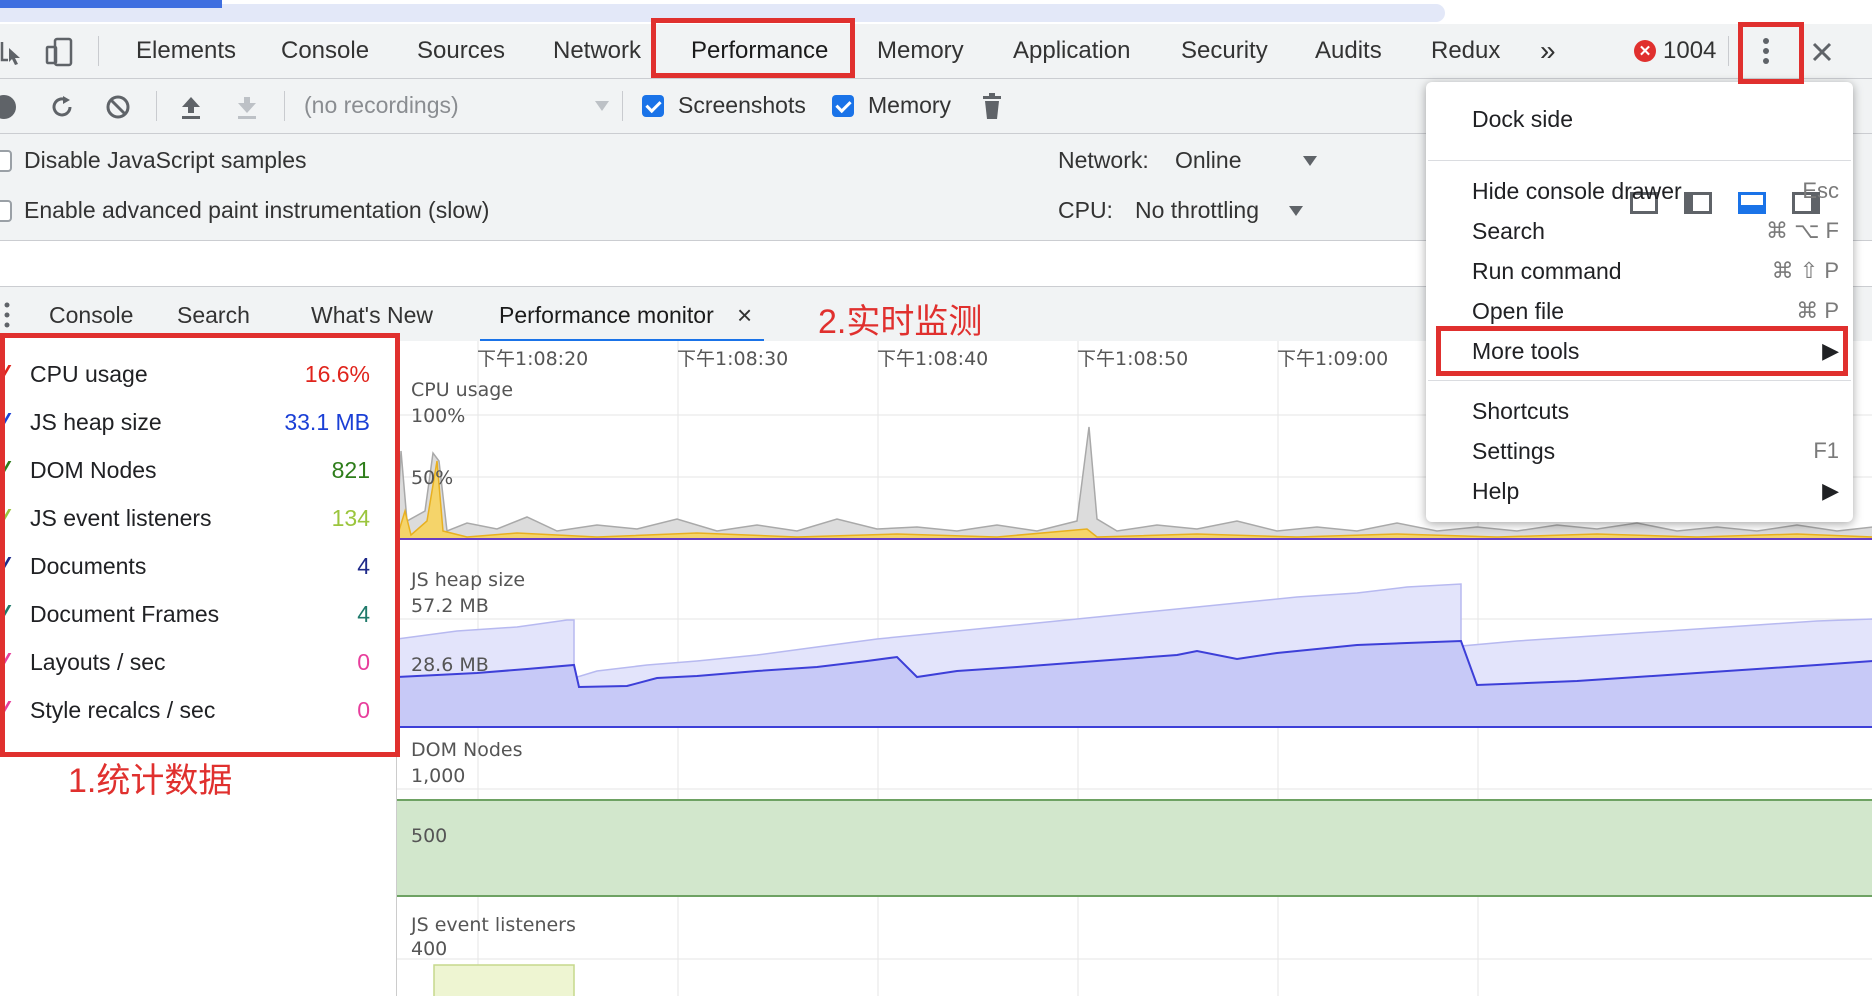  Describe the element at coordinates (450, 665) in the screenshot. I see `axis-label: 28.6 MB` at that location.